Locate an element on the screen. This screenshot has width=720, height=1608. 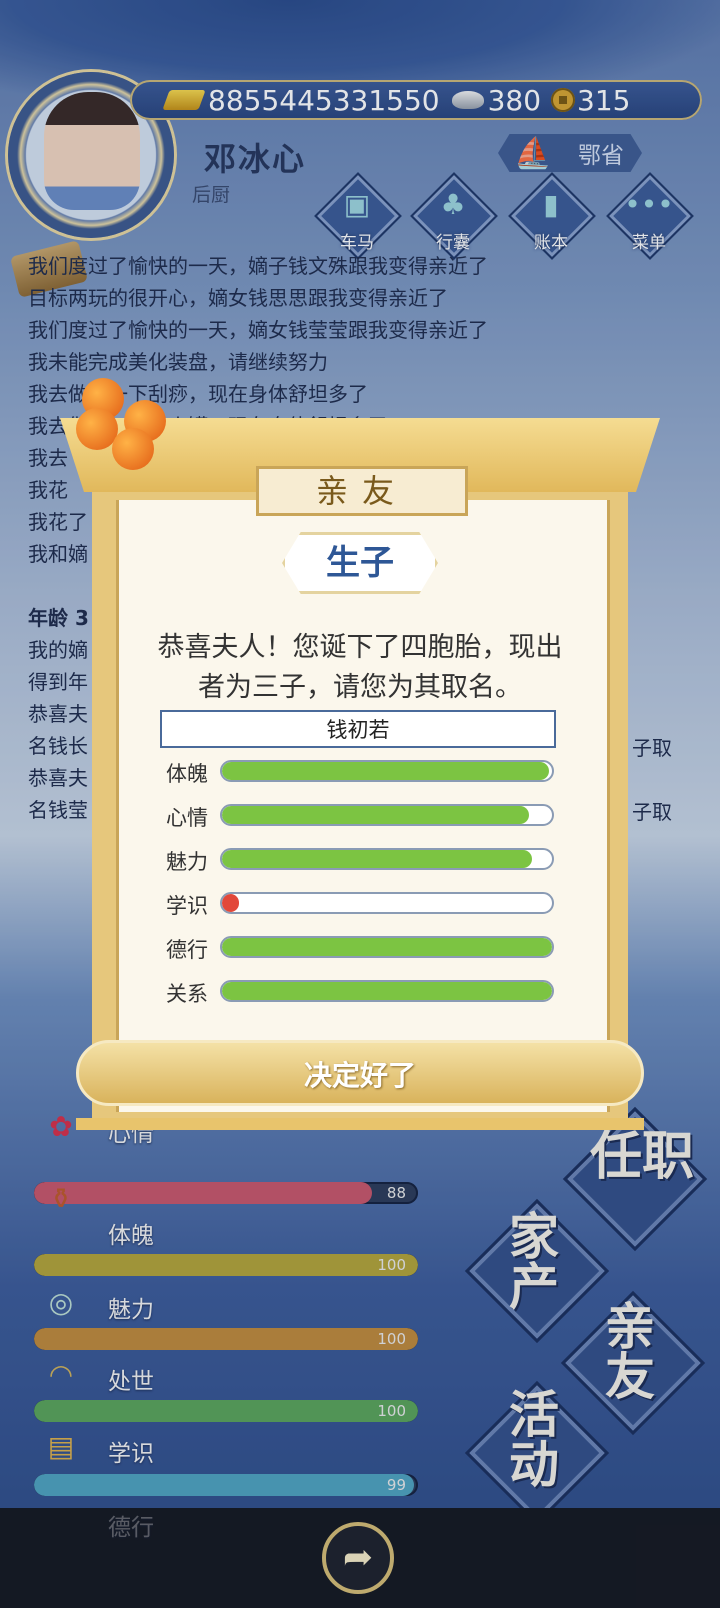
dialog-message: 恭喜夫人！您诞下了四胞胎，现出 者为三子，请您为其取名。 is located at coordinates (360, 668).